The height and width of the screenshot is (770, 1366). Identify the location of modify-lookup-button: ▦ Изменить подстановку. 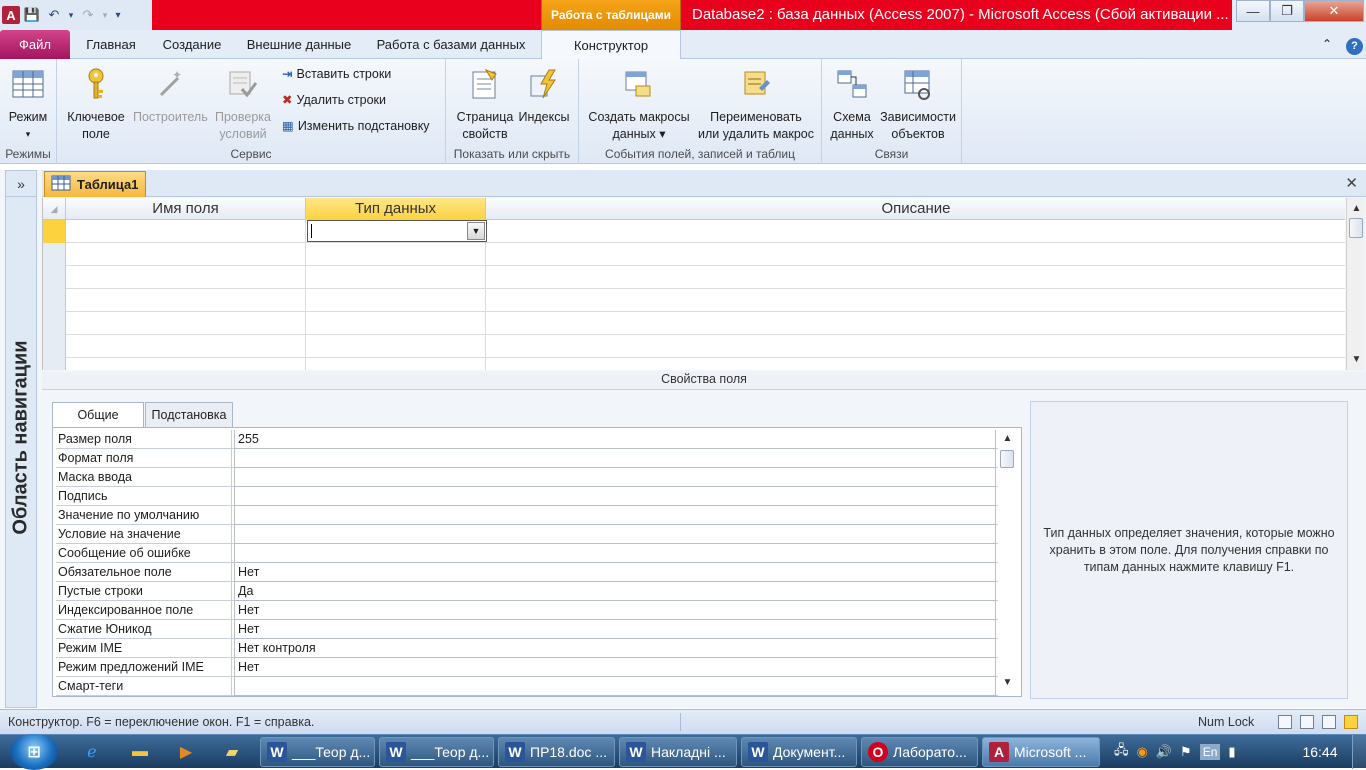
(356, 126).